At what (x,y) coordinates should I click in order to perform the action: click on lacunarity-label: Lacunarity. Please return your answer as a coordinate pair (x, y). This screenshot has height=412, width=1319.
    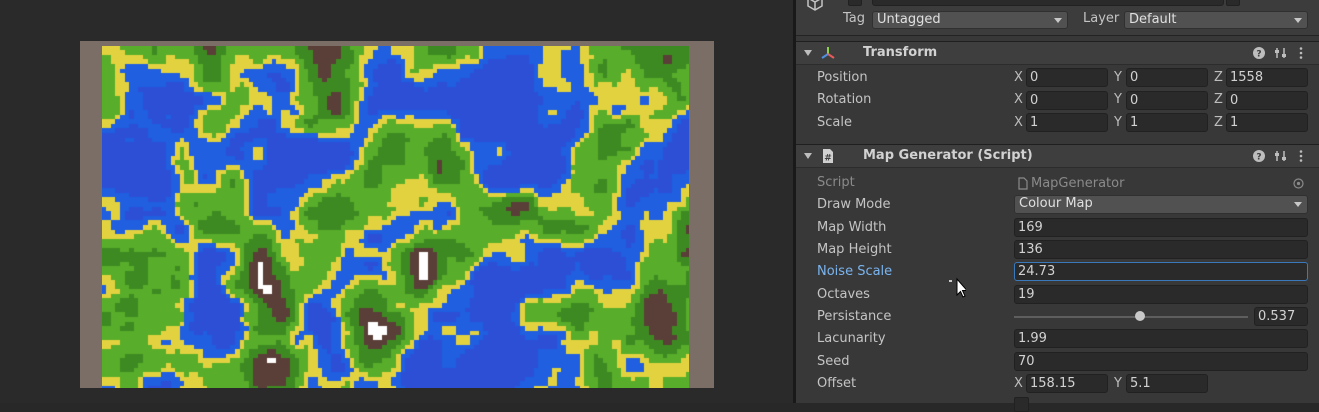
    Looking at the image, I should click on (851, 338).